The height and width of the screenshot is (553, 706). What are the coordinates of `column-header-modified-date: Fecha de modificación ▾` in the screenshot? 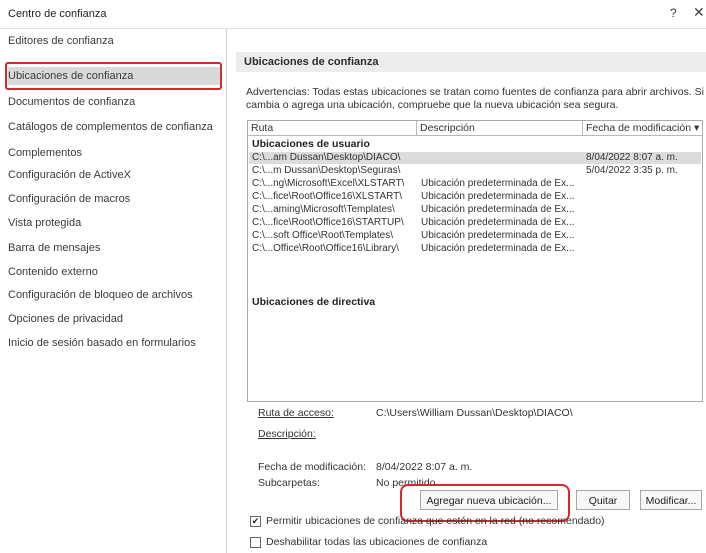 It's located at (642, 128).